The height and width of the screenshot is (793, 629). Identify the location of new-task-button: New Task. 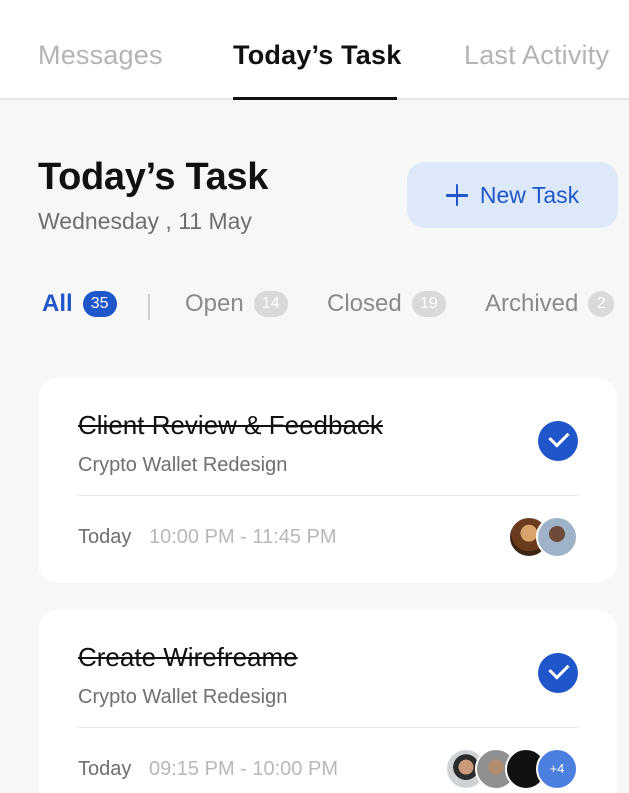
(512, 195).